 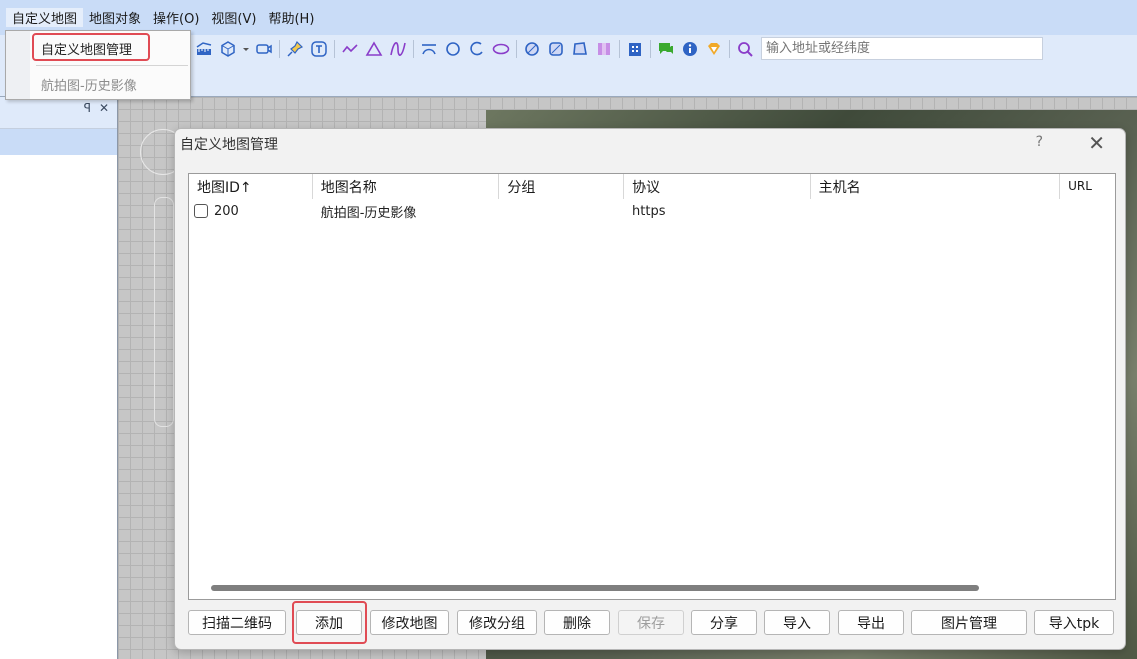 What do you see at coordinates (1074, 622) in the screenshot?
I see `import-tpk-button: 导入tpk` at bounding box center [1074, 622].